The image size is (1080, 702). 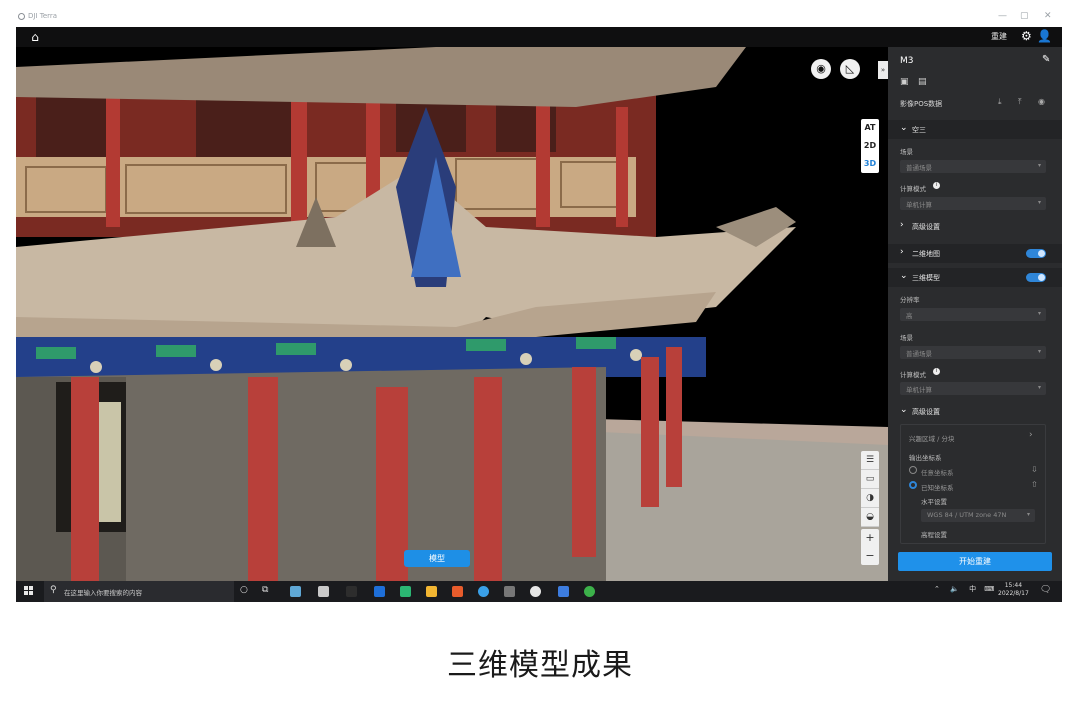 What do you see at coordinates (1044, 36) in the screenshot?
I see `user-icon: 👤` at bounding box center [1044, 36].